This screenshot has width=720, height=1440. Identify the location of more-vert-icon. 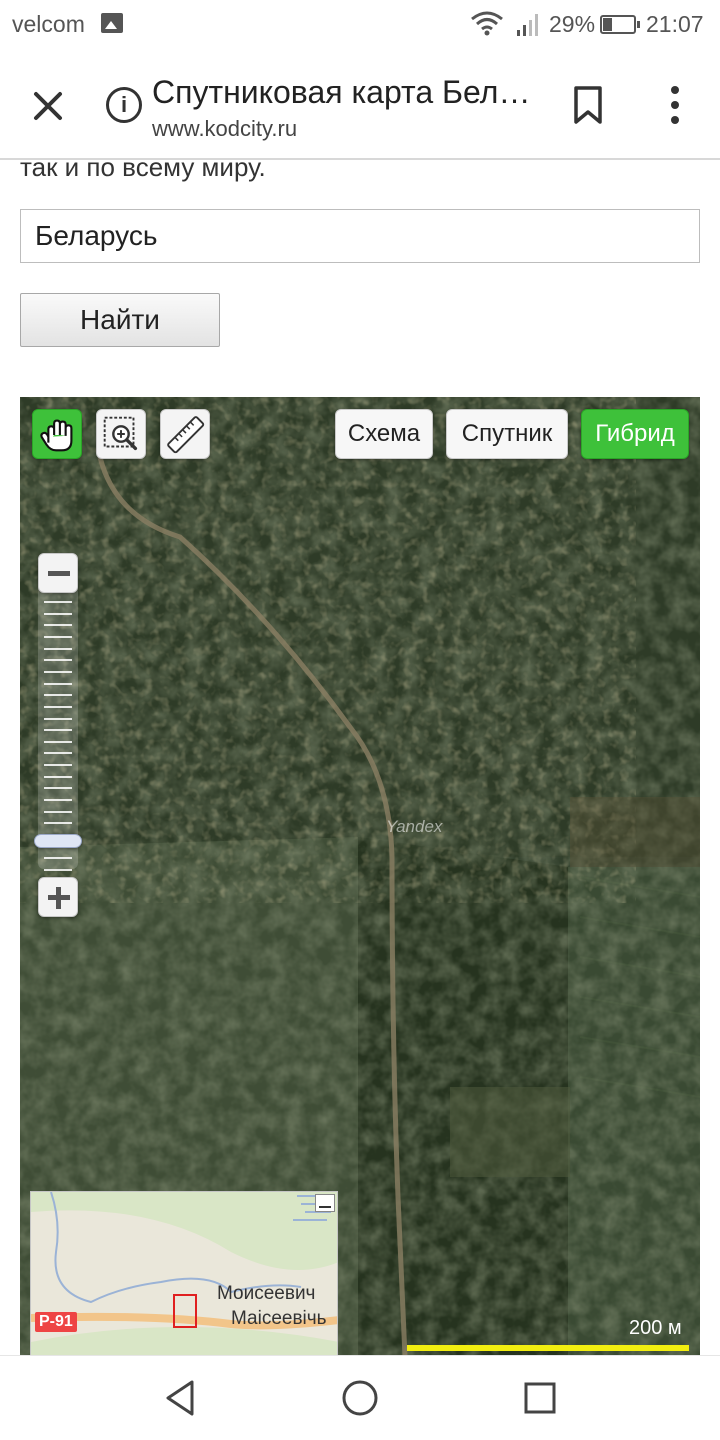
(675, 105).